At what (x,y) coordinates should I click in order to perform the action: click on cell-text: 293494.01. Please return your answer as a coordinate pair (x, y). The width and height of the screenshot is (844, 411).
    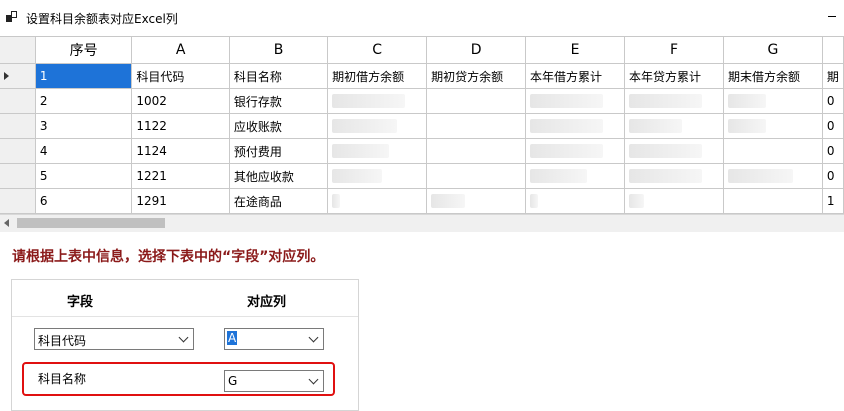
    Looking at the image, I should click on (760, 176).